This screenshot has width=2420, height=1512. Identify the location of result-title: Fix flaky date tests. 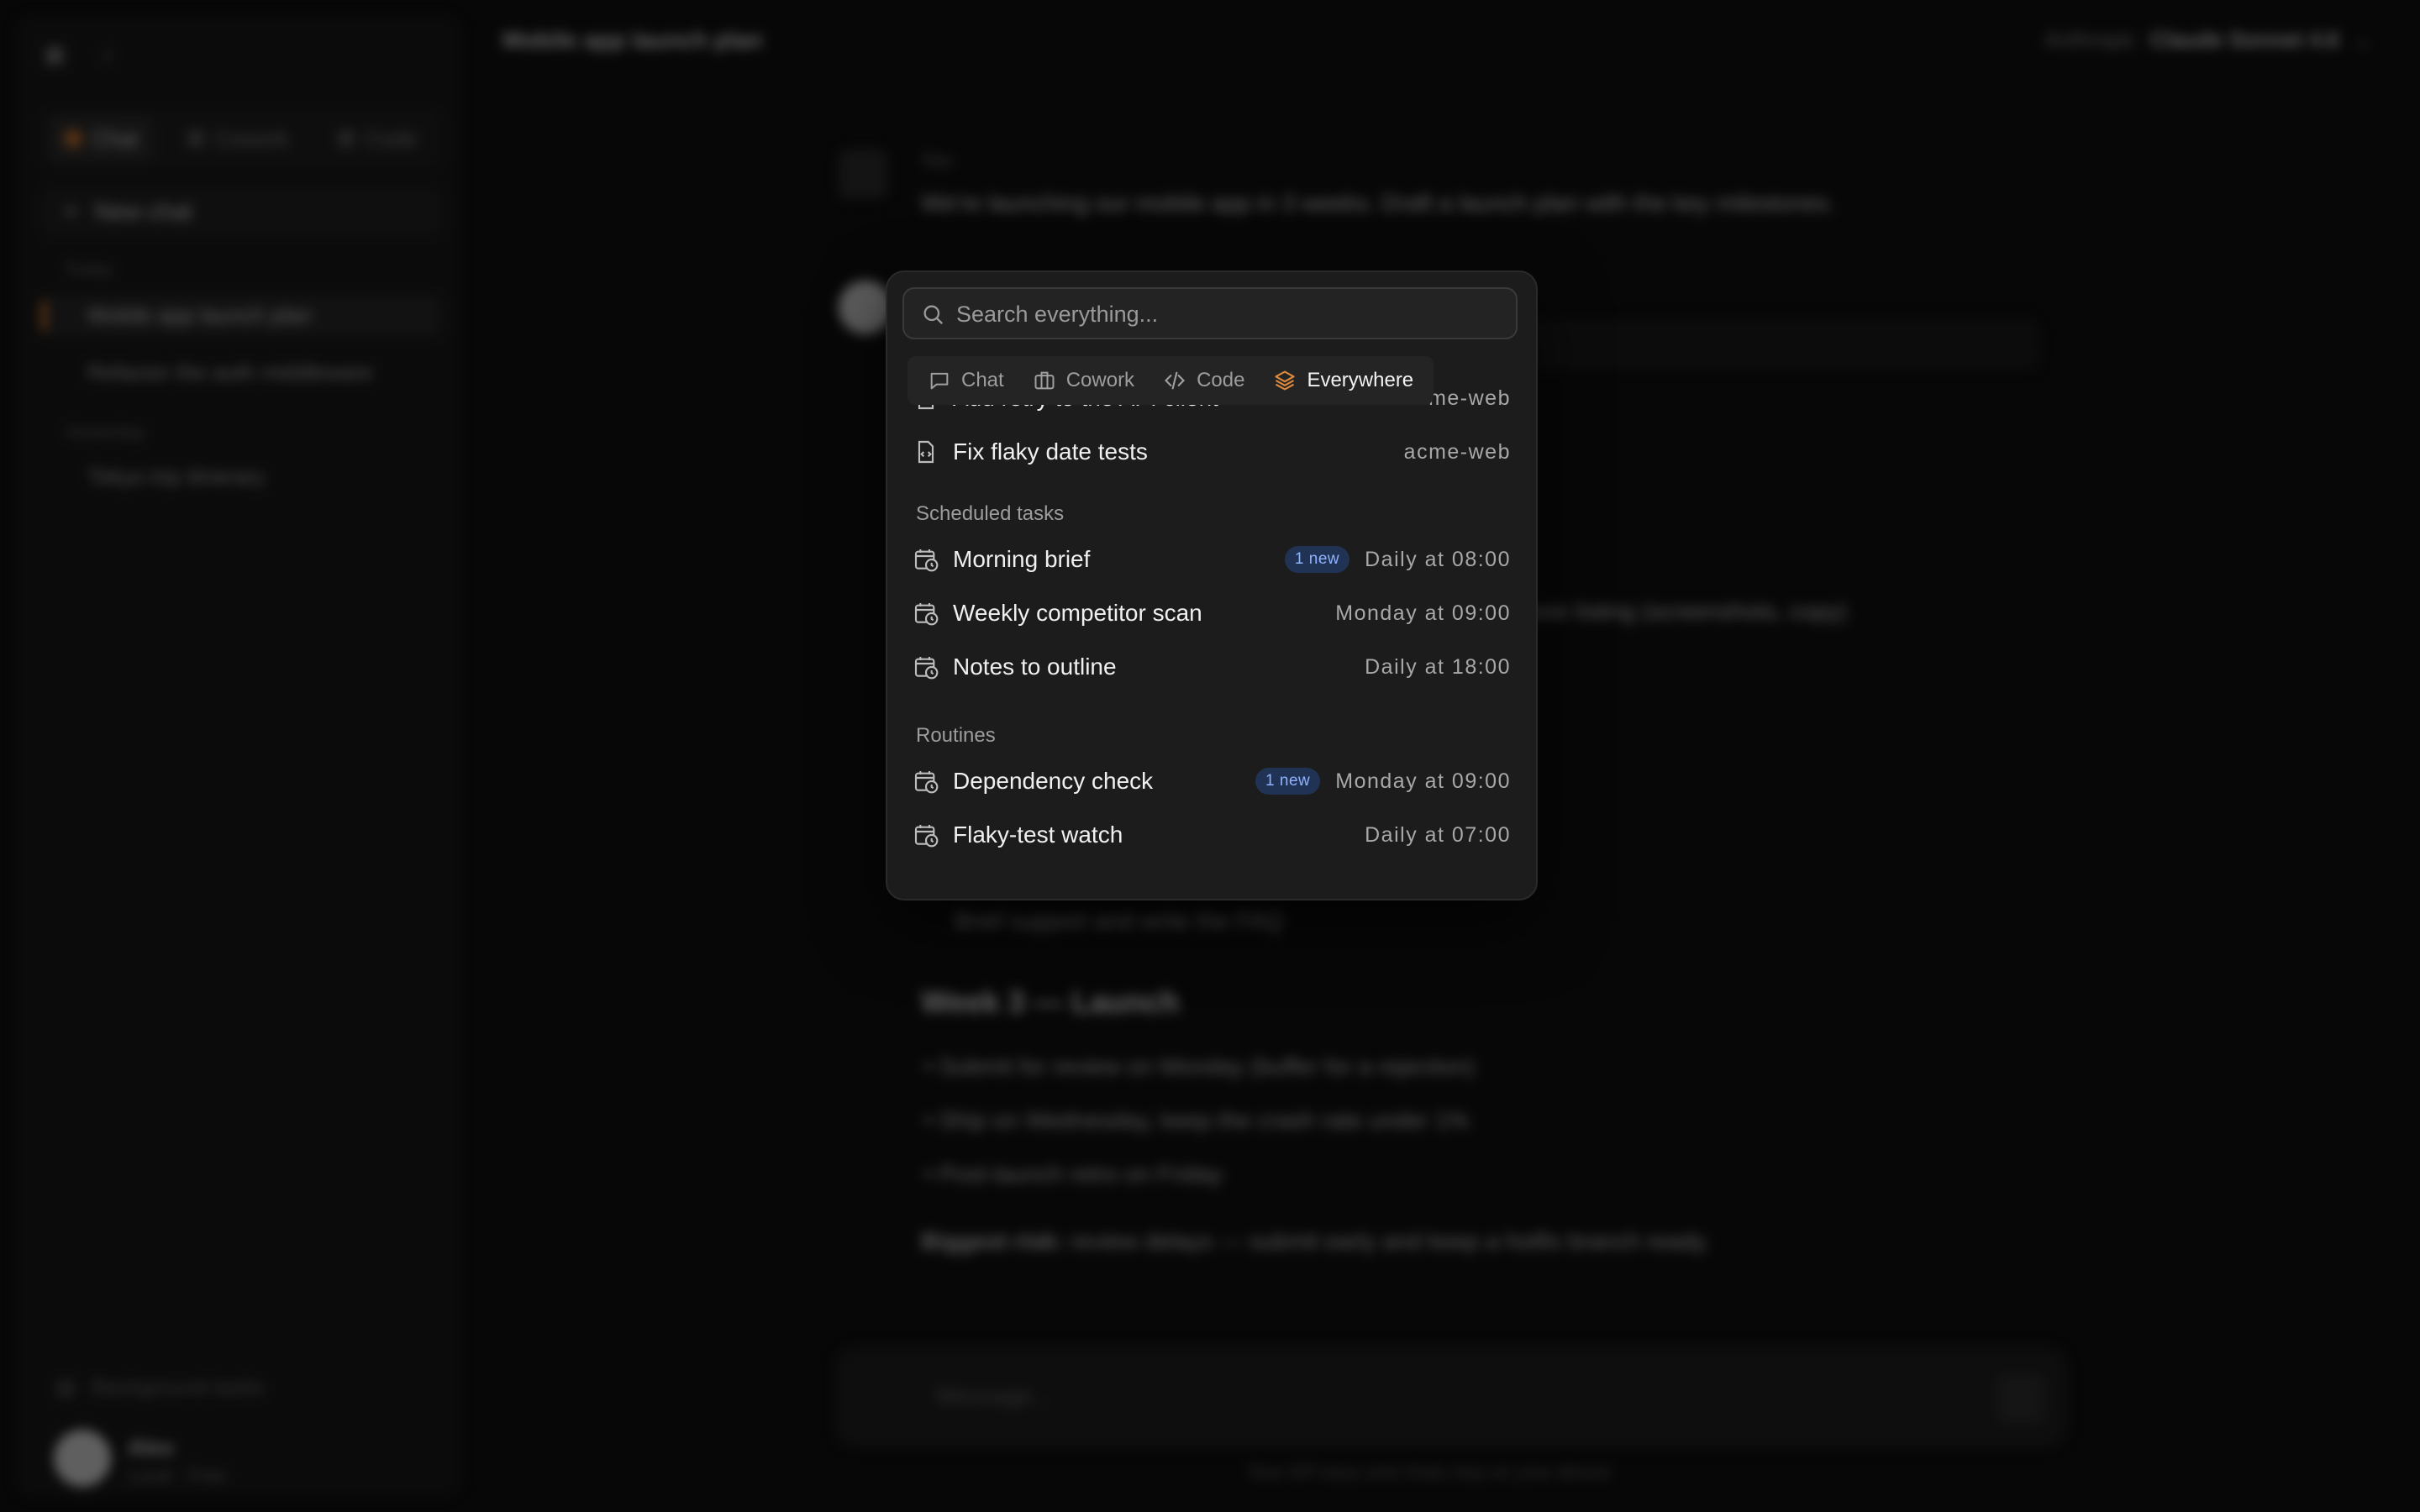
(1050, 451).